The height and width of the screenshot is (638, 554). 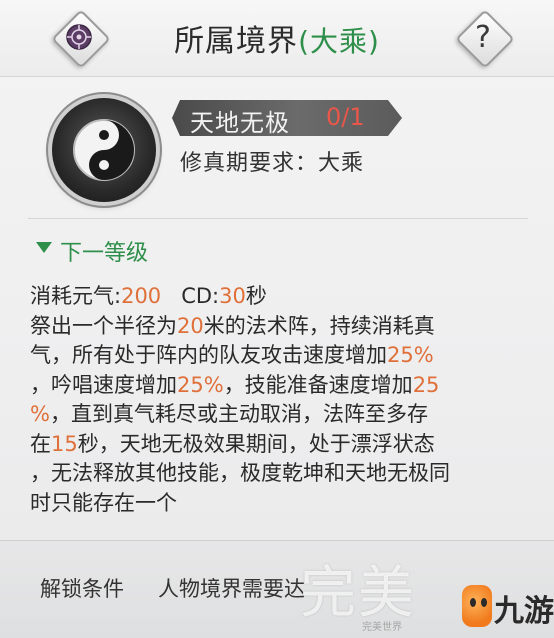 I want to click on logo-text: 九游, so click(x=524, y=611).